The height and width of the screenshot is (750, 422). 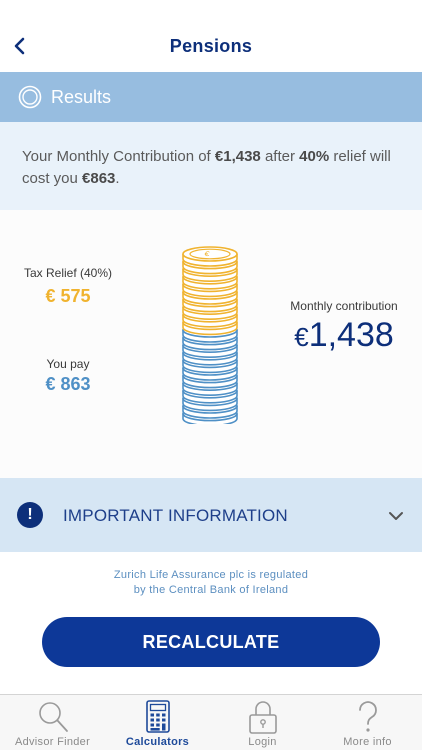 What do you see at coordinates (68, 364) in the screenshot?
I see `you-pay-label: You pay` at bounding box center [68, 364].